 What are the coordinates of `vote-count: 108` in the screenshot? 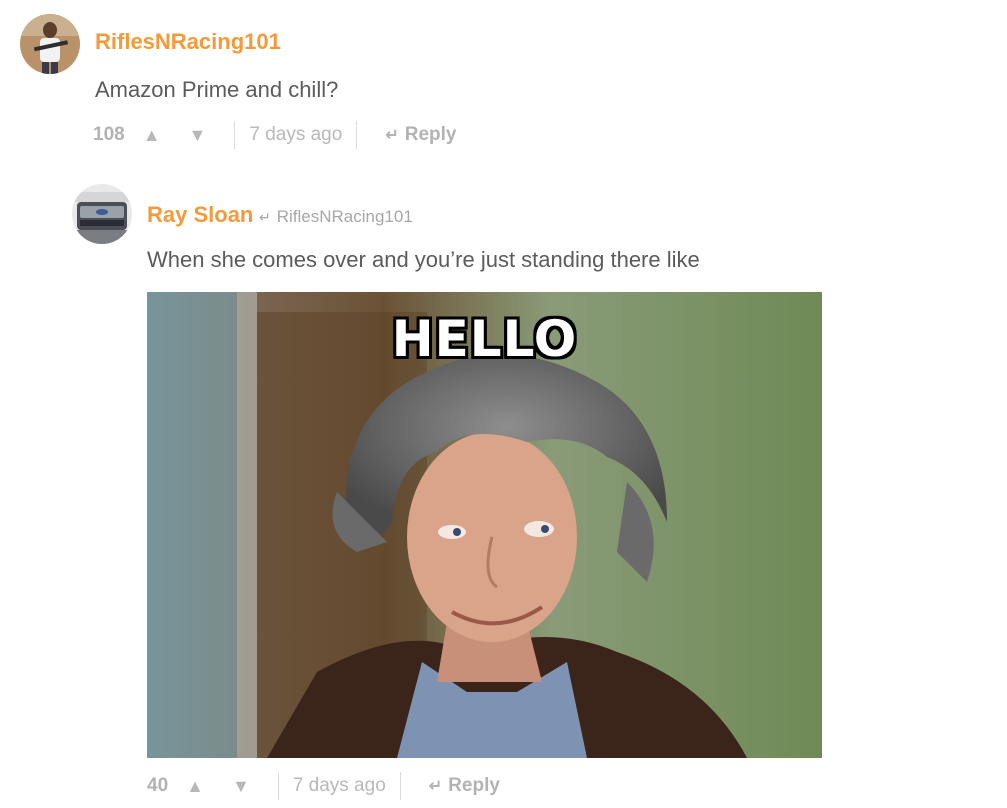 It's located at (109, 134).